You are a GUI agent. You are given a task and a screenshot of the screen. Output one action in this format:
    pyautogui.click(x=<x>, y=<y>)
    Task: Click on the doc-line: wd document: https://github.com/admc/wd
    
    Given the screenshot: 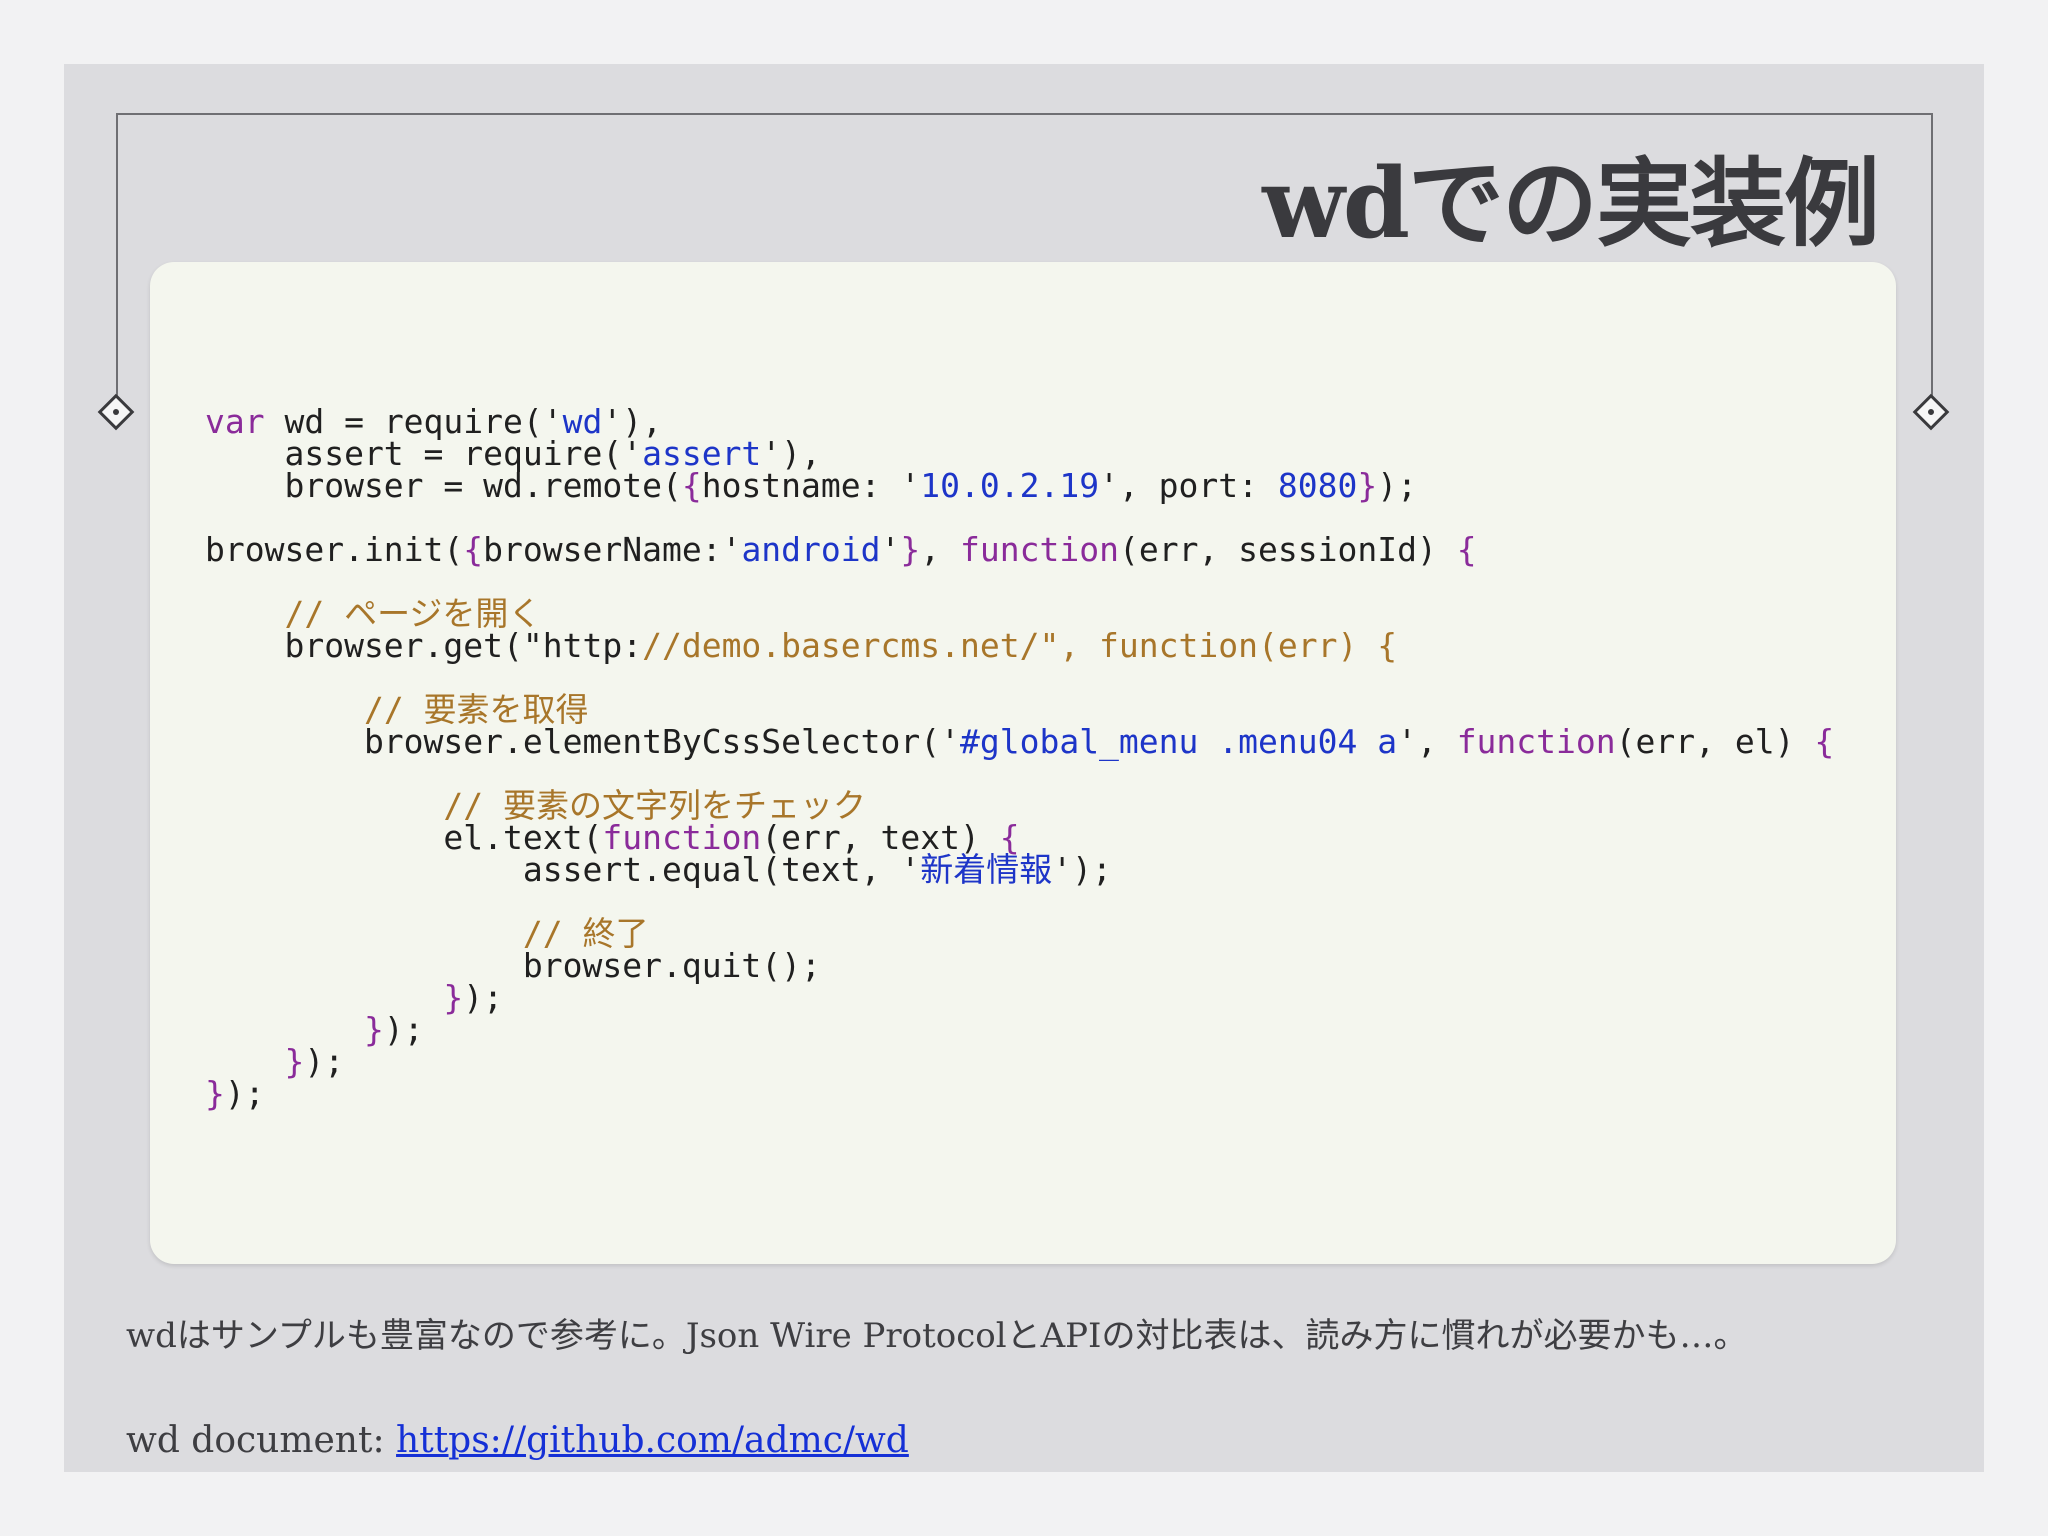 What is the action you would take?
    pyautogui.click(x=517, y=1440)
    